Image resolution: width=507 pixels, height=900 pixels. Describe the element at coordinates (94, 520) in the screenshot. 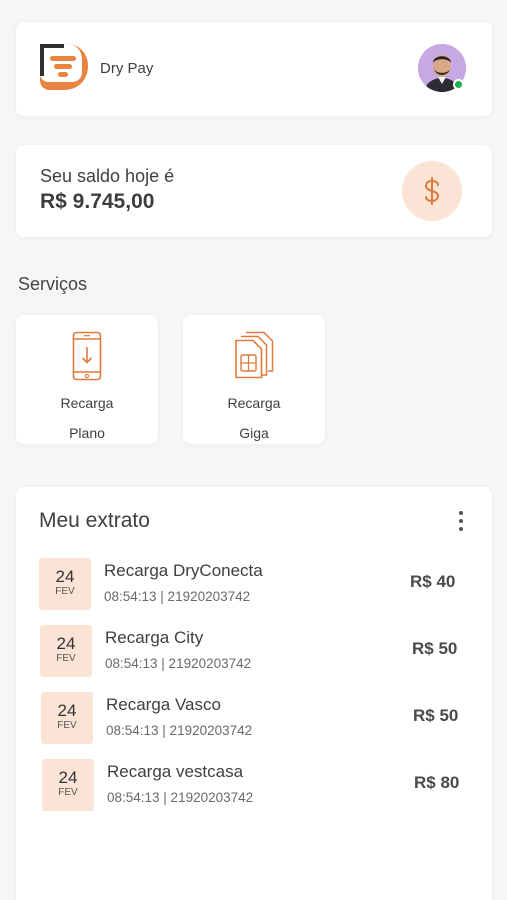

I see `statement-title: Meu extrato` at that location.